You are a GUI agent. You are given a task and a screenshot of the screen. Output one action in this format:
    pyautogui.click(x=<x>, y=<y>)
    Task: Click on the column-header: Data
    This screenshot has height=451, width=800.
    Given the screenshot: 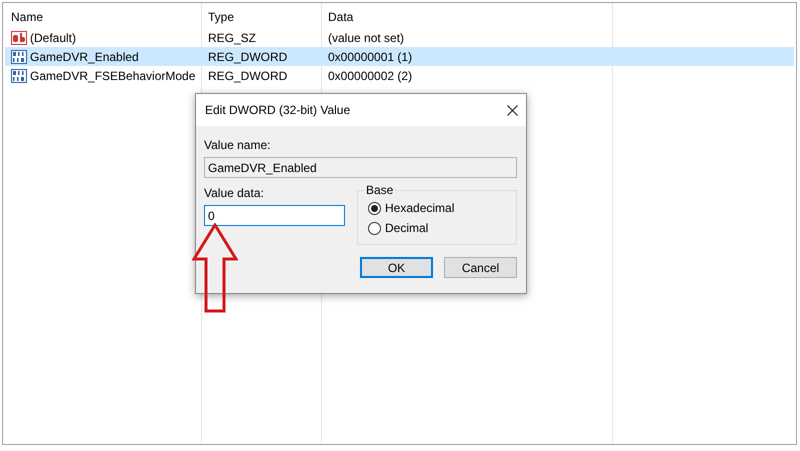 What is the action you would take?
    pyautogui.click(x=466, y=17)
    